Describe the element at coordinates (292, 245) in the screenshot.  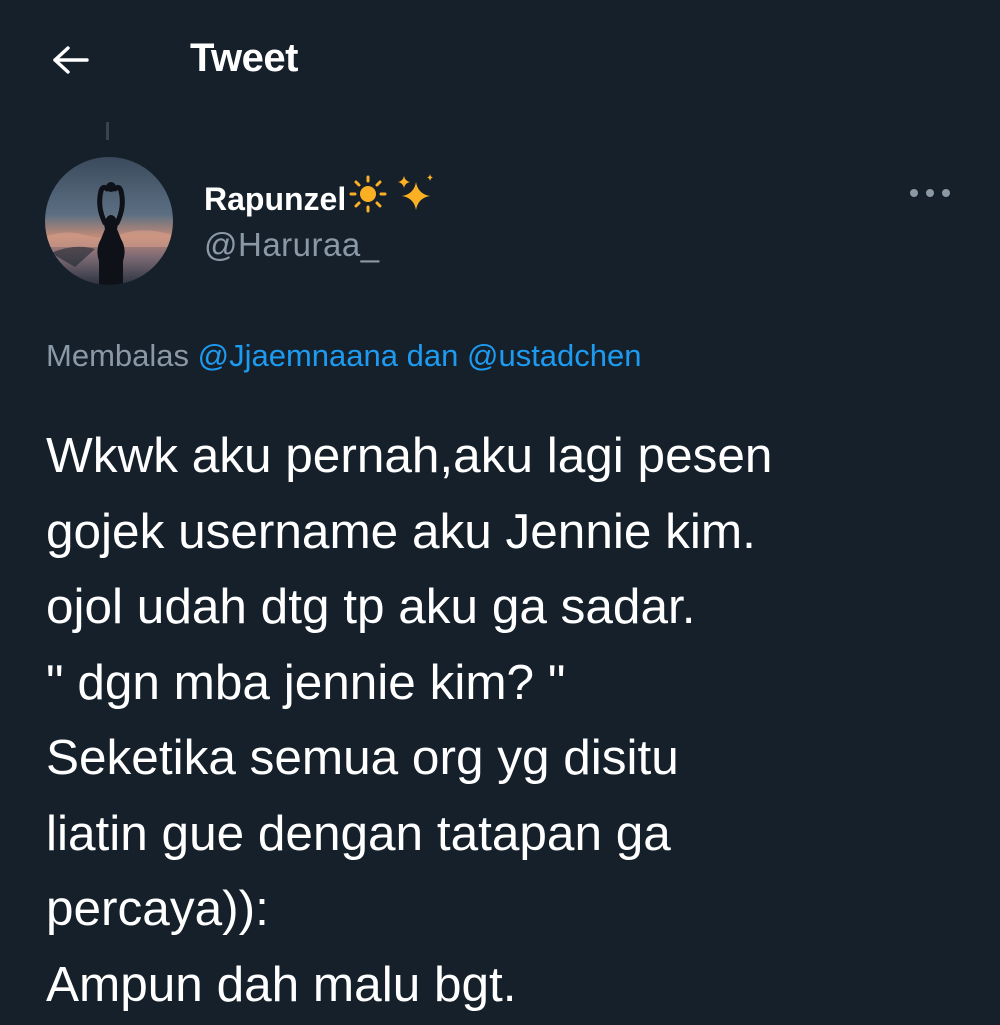
I see `author-handle: @Haruraa_` at that location.